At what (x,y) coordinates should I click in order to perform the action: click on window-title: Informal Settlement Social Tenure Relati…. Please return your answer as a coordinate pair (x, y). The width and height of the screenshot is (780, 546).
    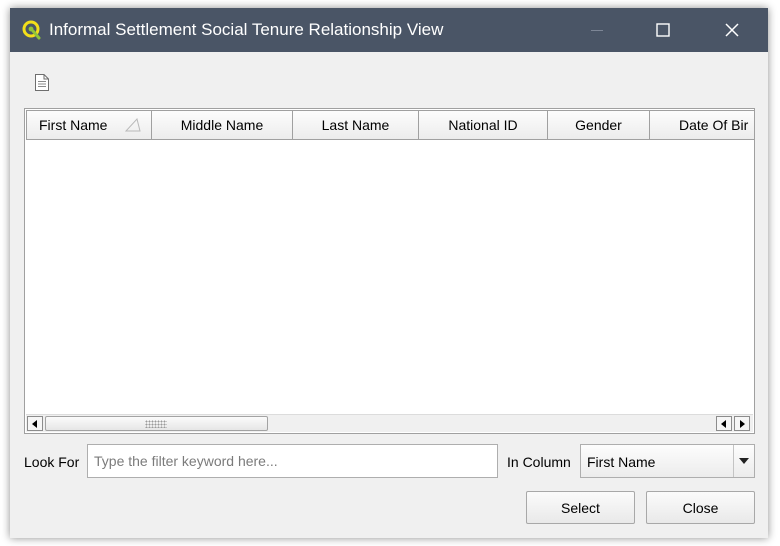
    Looking at the image, I should click on (246, 29).